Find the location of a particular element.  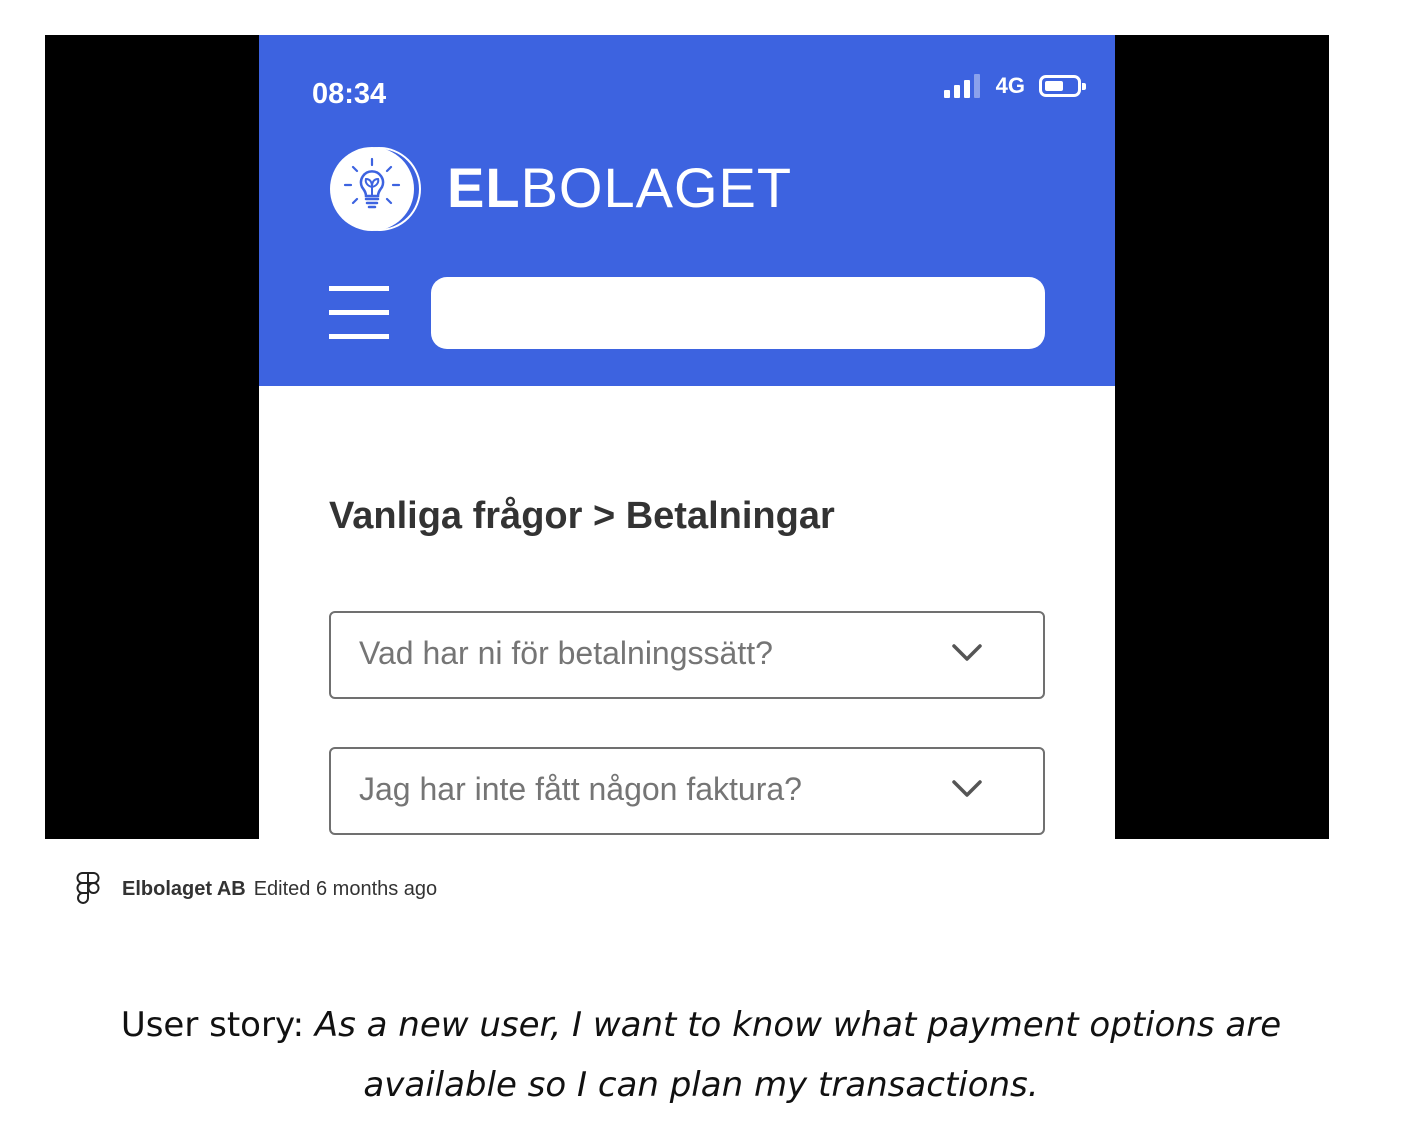

edited-time: Edited 6 months ago is located at coordinates (345, 888).